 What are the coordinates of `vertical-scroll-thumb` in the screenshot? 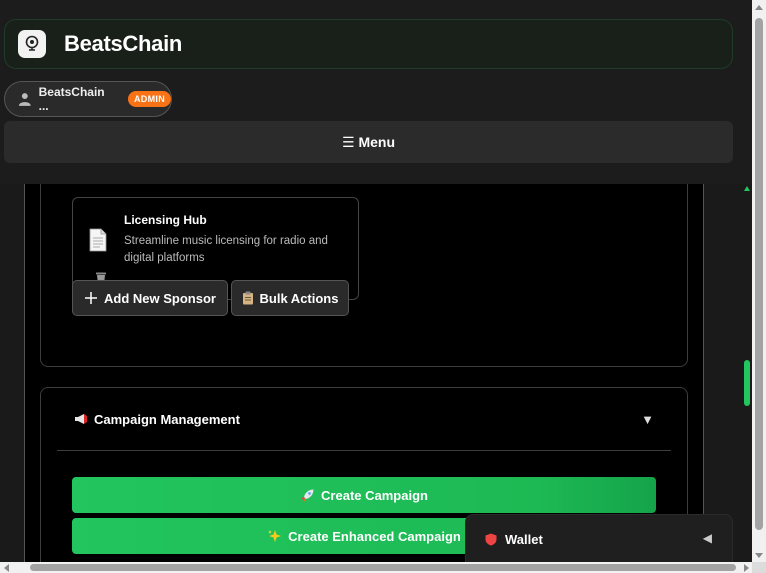 It's located at (759, 274).